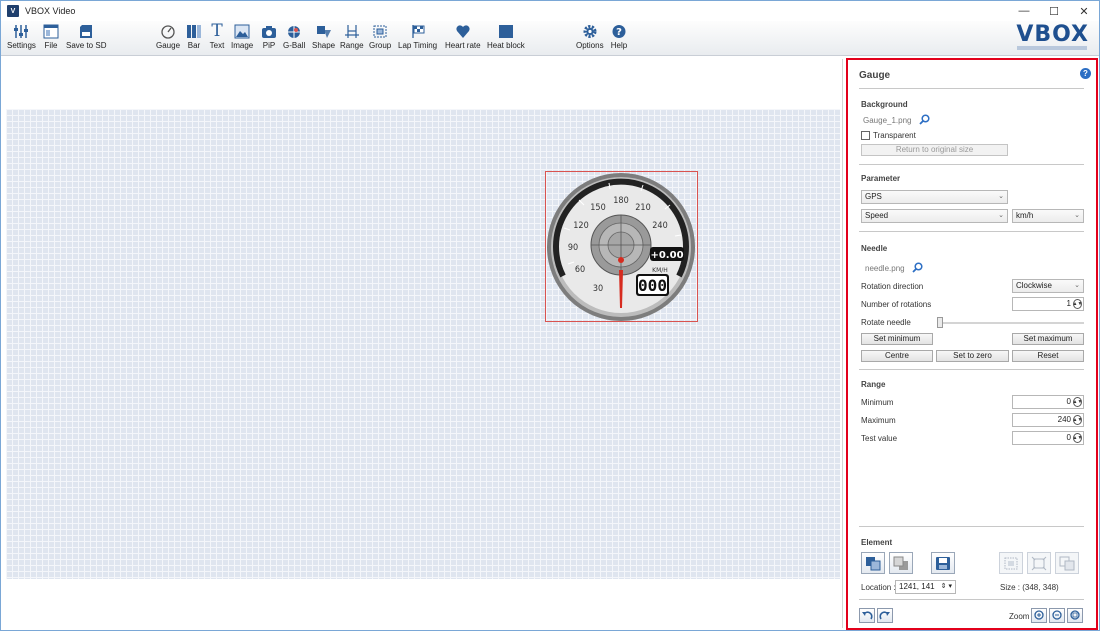 The image size is (1100, 631). Describe the element at coordinates (894, 135) in the screenshot. I see `transparent-label: Transparent` at that location.